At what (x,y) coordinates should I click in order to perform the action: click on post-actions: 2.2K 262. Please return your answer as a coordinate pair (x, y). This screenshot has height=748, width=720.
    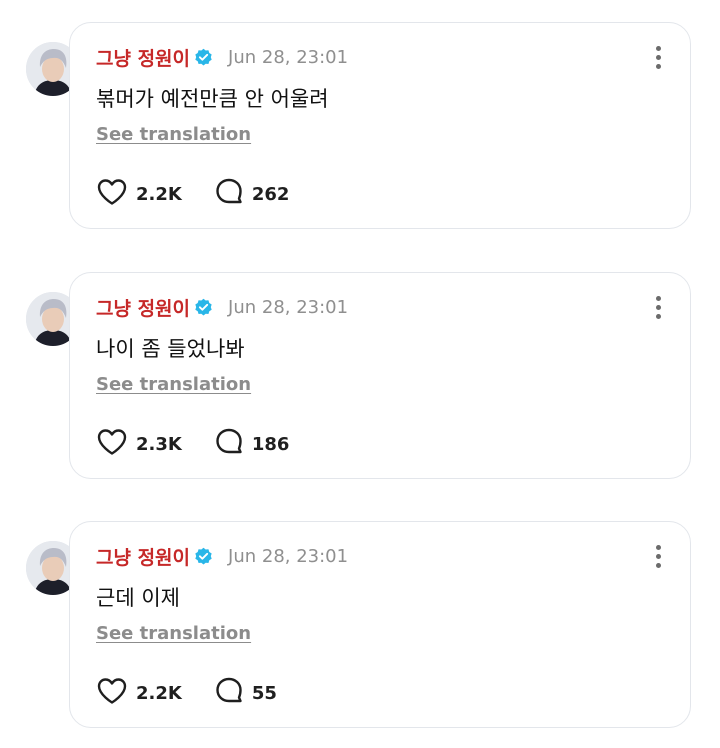
    Looking at the image, I should click on (193, 194).